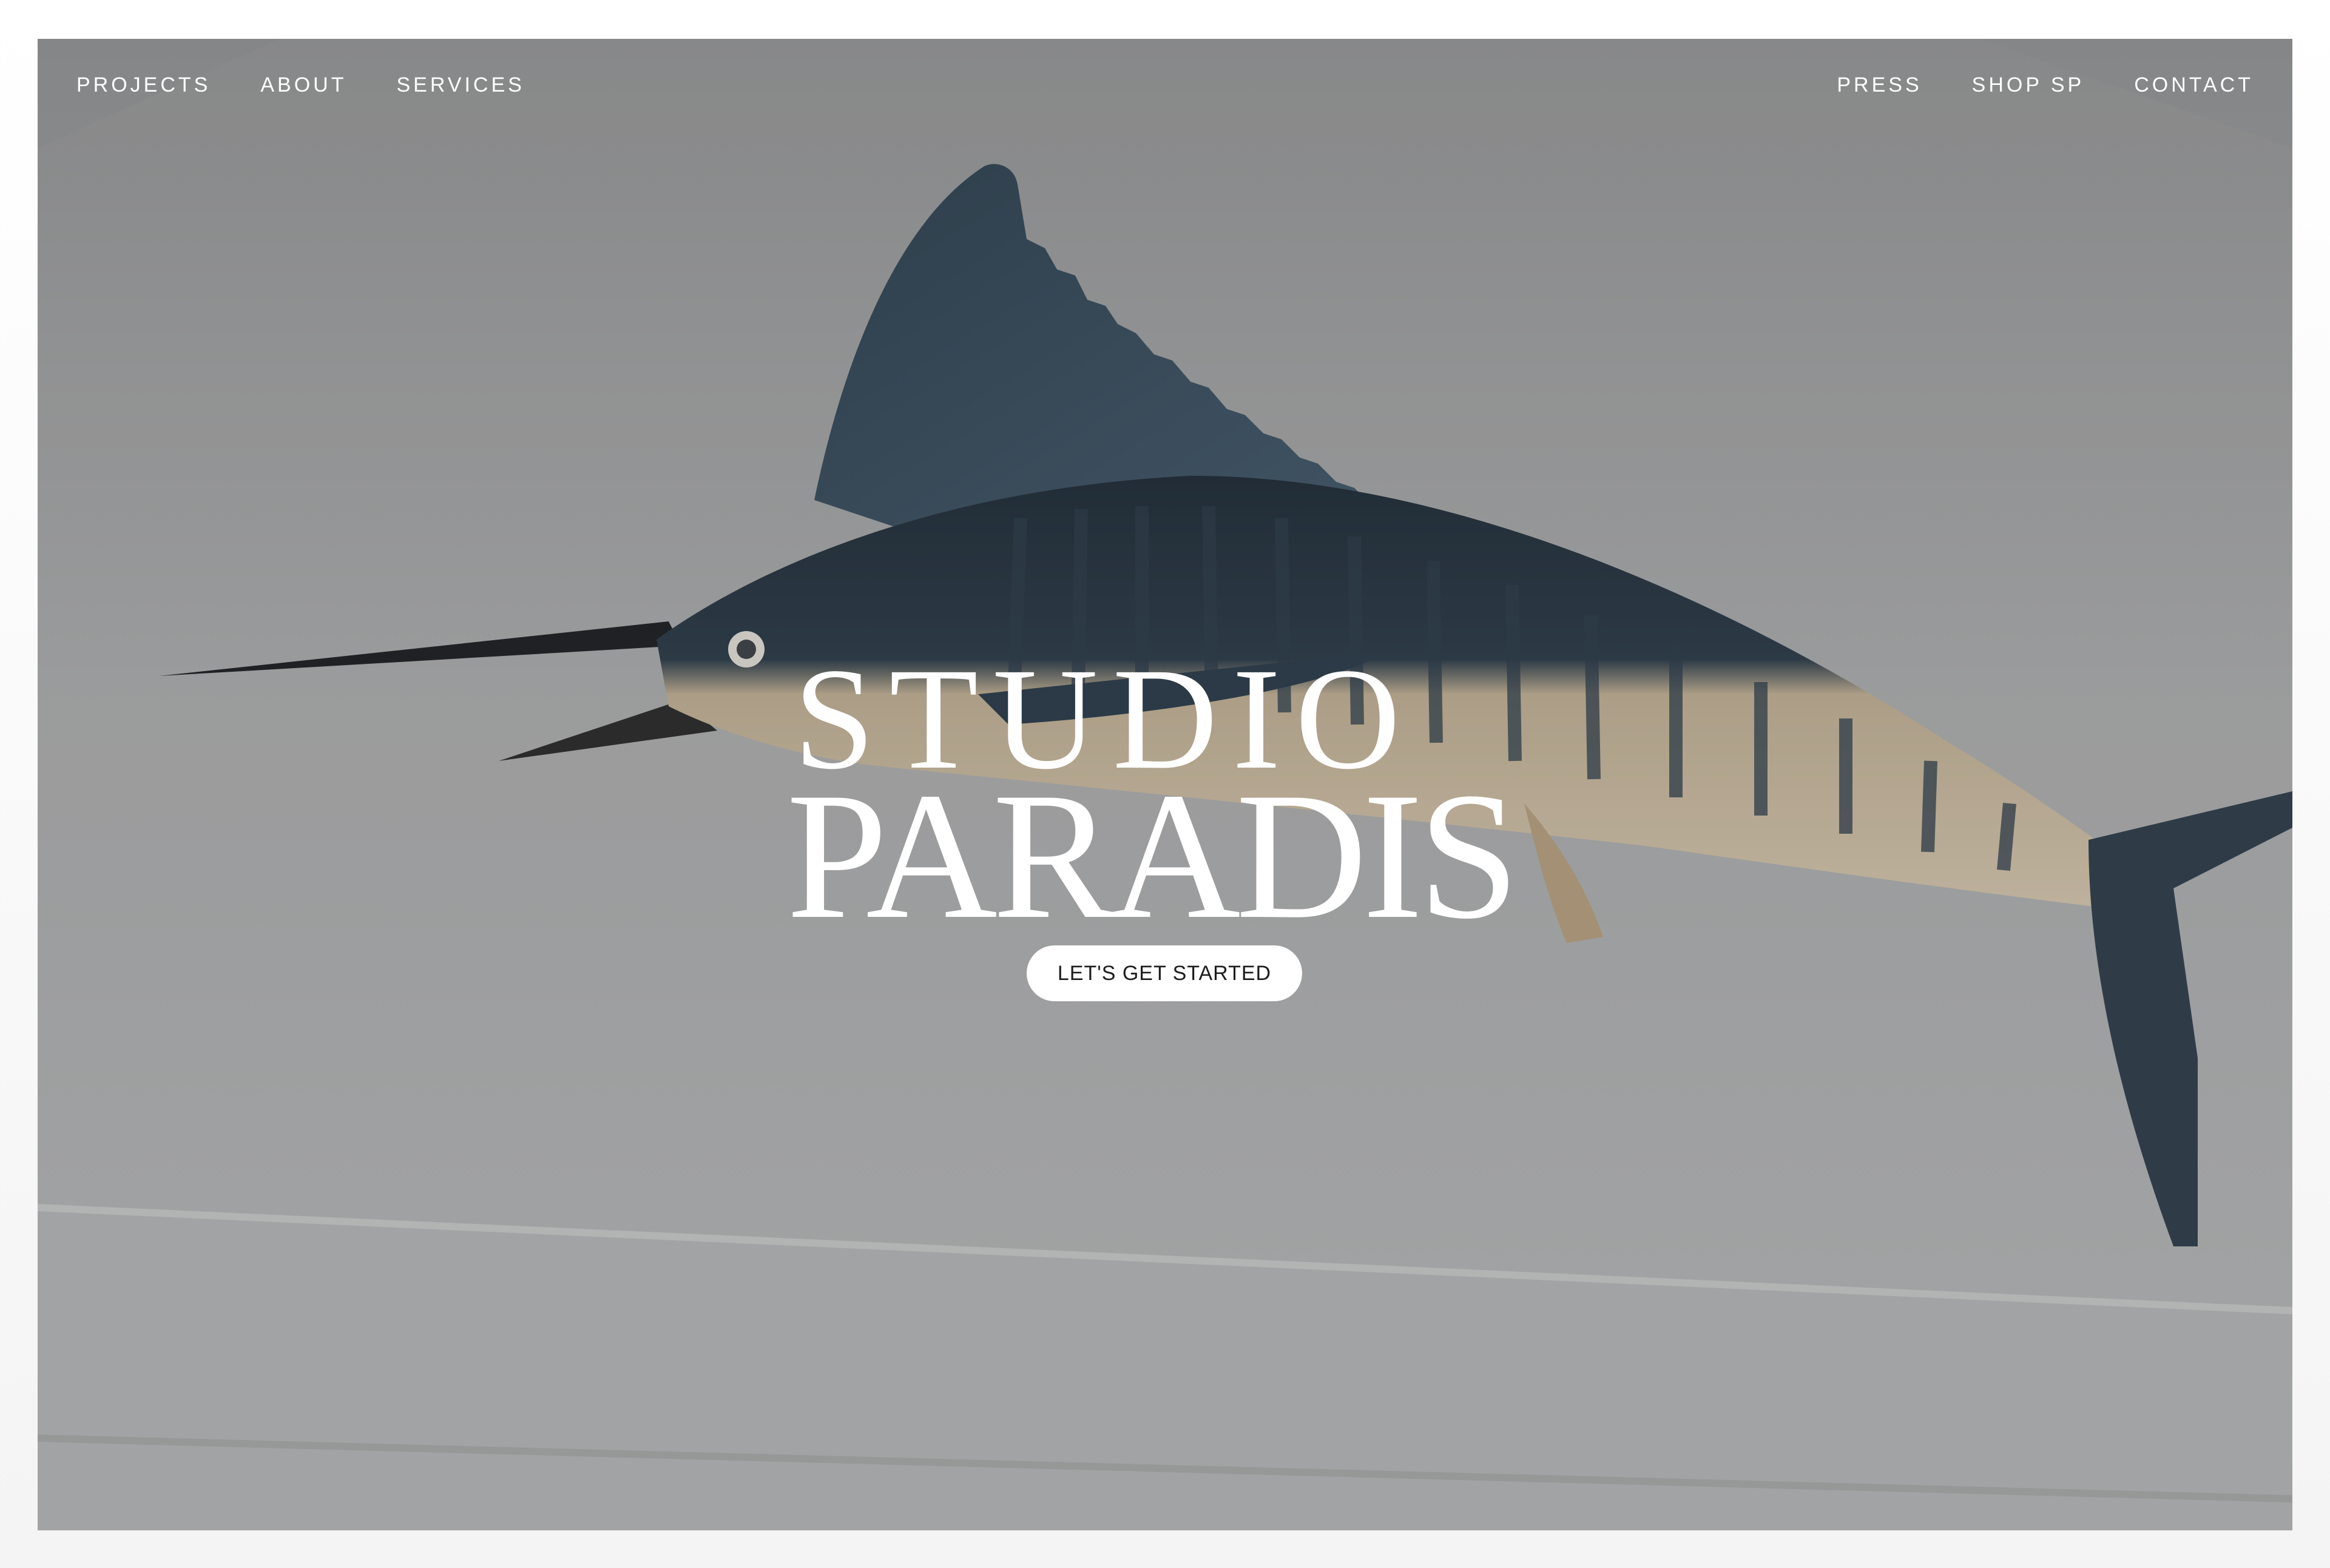  What do you see at coordinates (2028, 85) in the screenshot?
I see `nav-link-shop-sp: SHOP SP` at bounding box center [2028, 85].